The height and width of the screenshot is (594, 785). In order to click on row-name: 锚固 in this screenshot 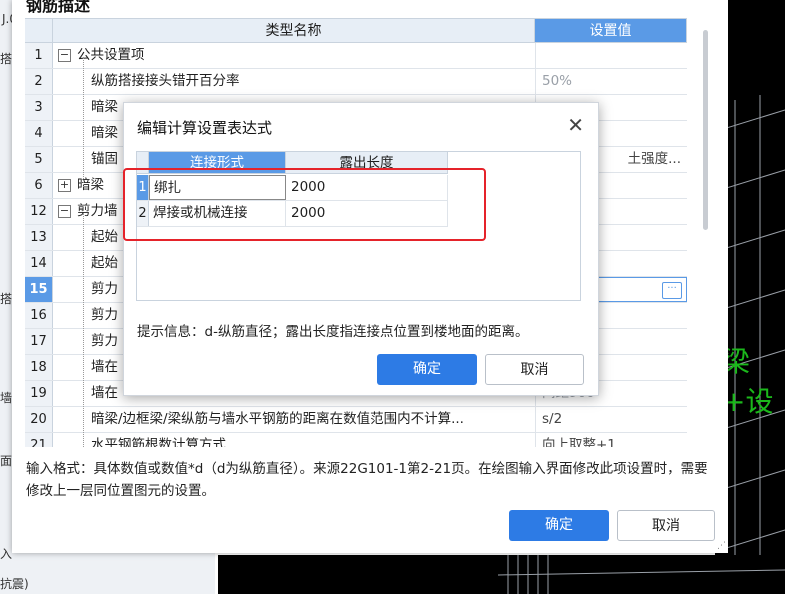, I will do `click(104, 159)`.